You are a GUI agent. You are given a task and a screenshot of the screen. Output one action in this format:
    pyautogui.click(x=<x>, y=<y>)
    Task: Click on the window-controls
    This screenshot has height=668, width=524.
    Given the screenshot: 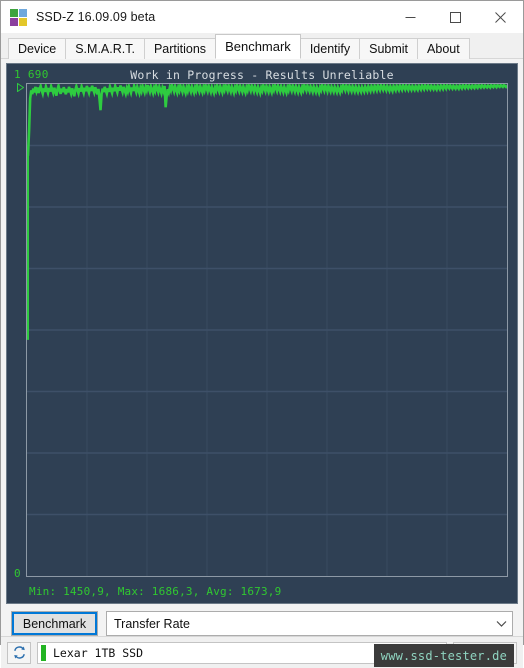 What is the action you would take?
    pyautogui.click(x=455, y=17)
    